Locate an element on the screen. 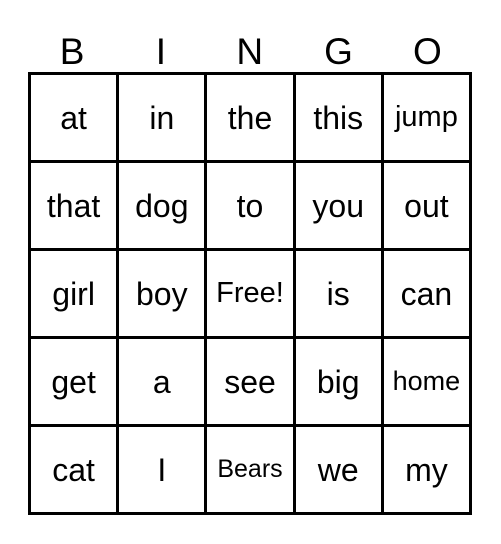  bingo-header-letter-n: N is located at coordinates (250, 51).